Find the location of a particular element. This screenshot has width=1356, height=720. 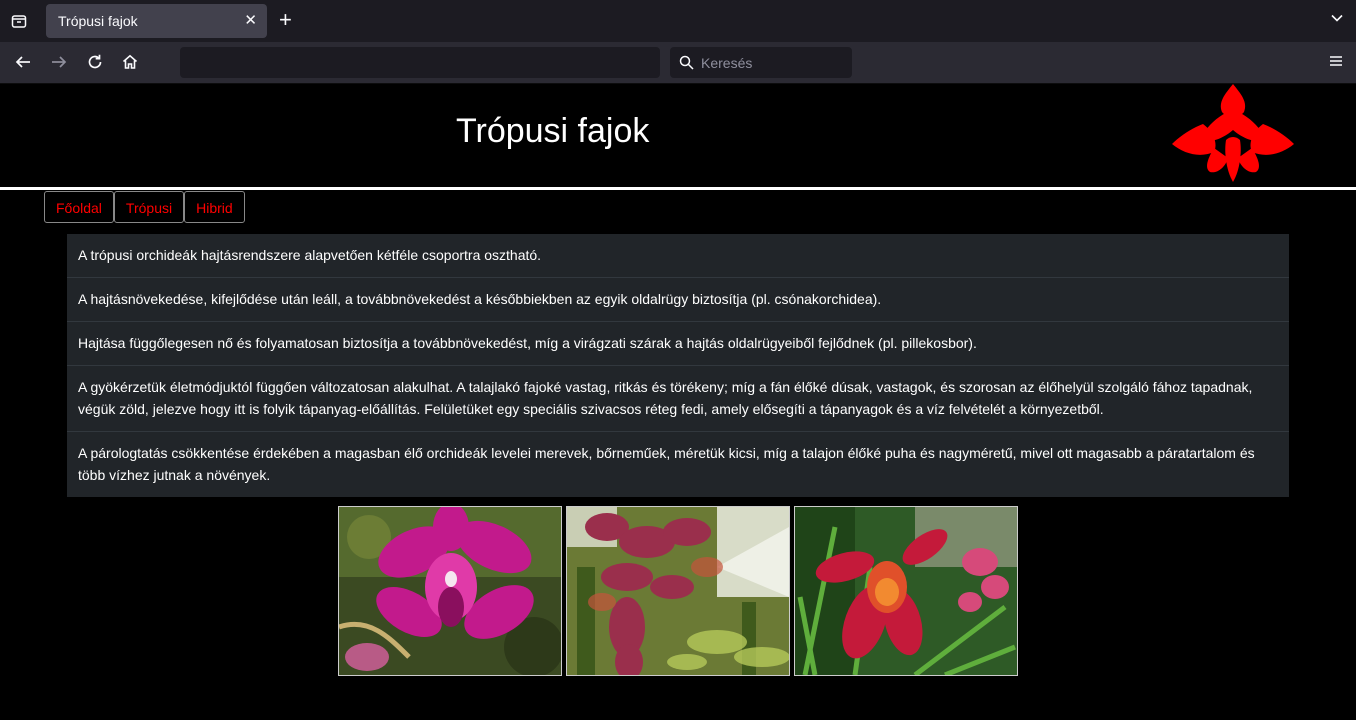

divider is located at coordinates (678, 188).